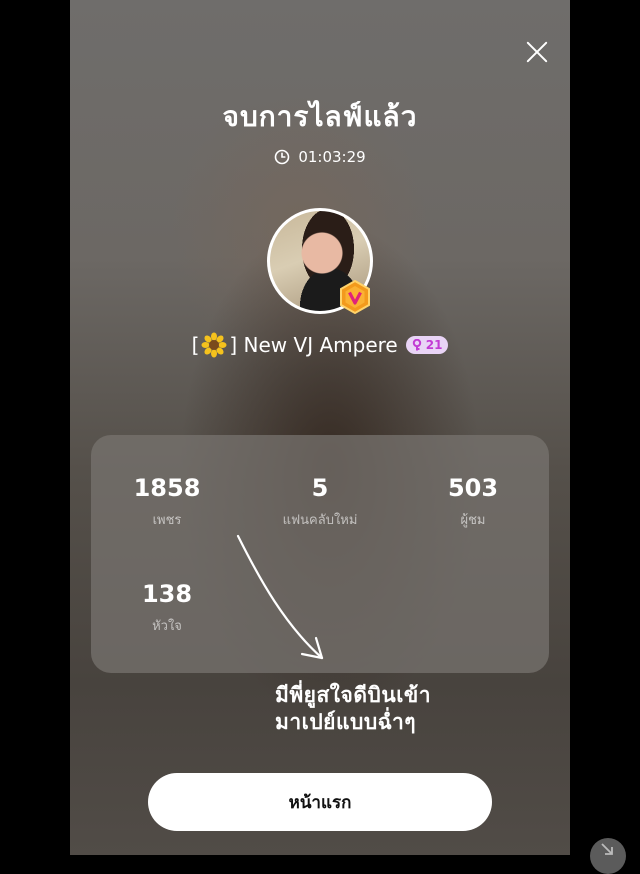 The image size is (640, 874). Describe the element at coordinates (214, 345) in the screenshot. I see `sunflower-icon` at that location.